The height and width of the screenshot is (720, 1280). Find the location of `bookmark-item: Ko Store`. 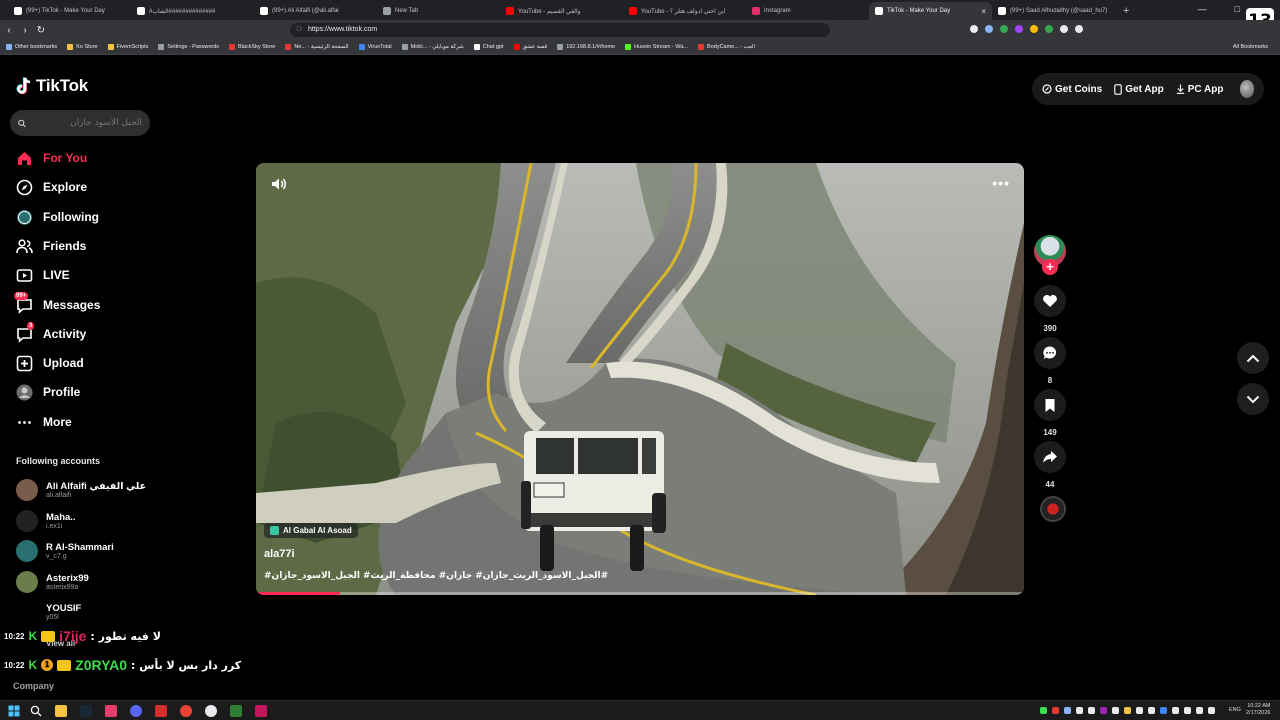

bookmark-item: Ko Store is located at coordinates (82, 47).